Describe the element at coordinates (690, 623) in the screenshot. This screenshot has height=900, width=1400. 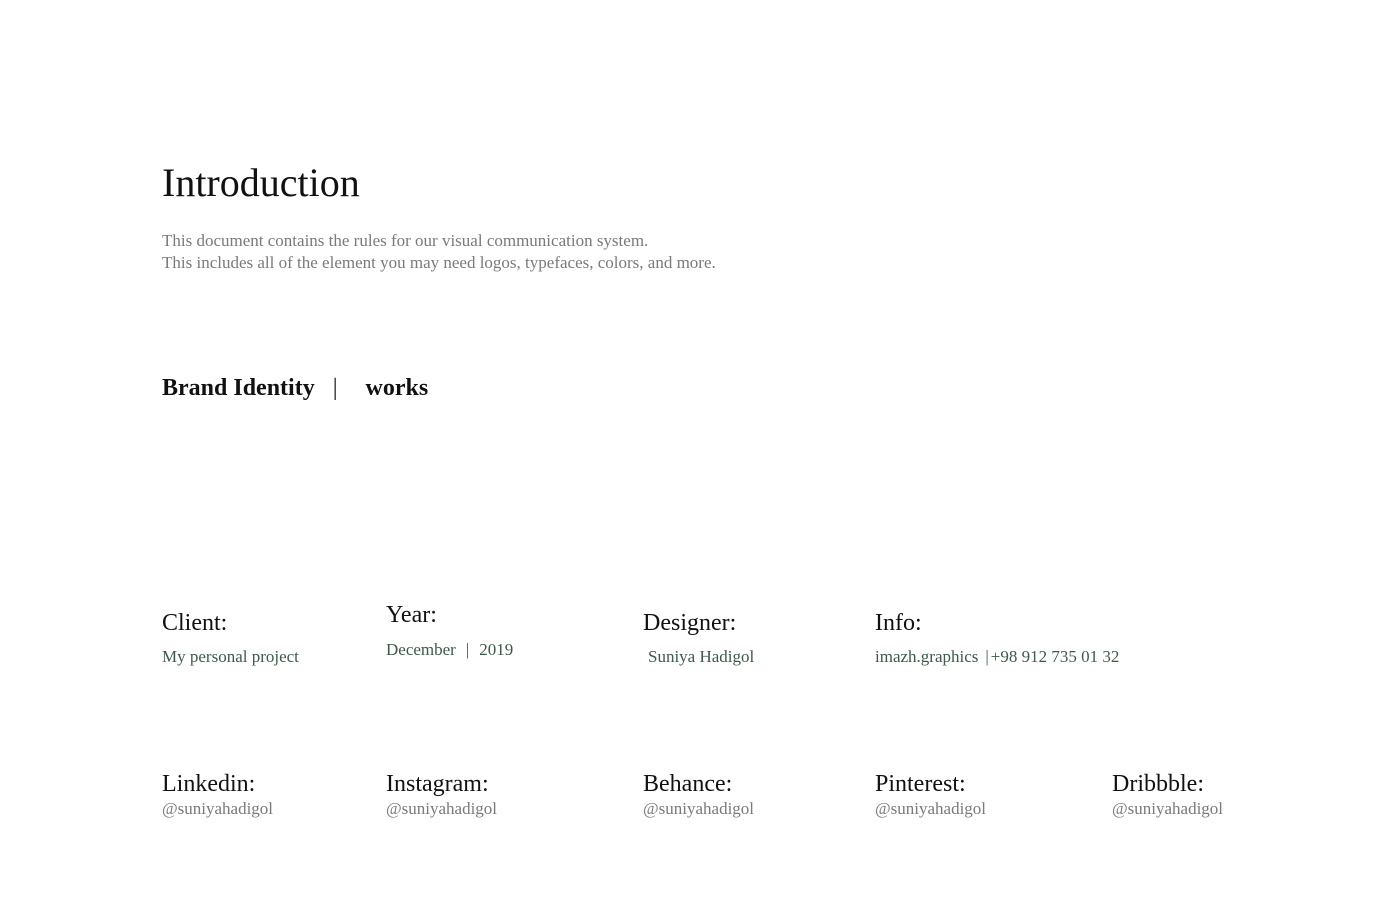
I see `designer-label: Designer:` at that location.